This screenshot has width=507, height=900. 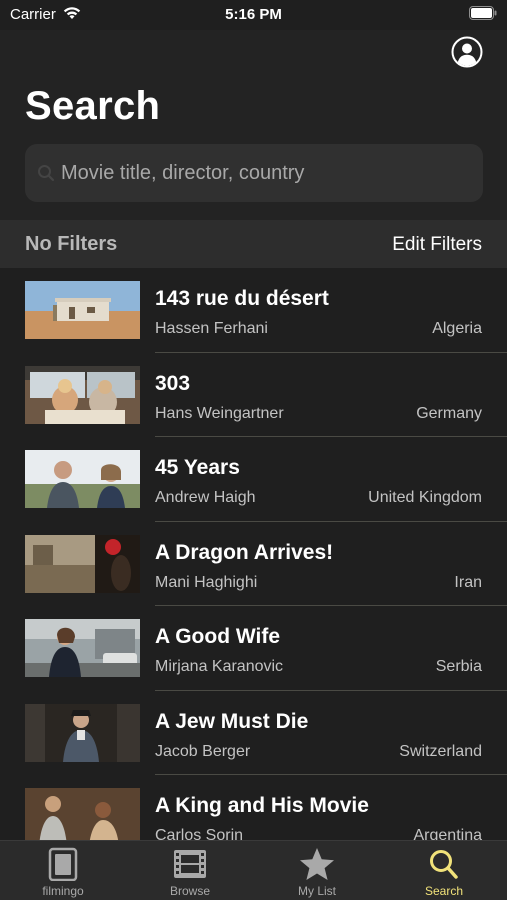 I want to click on search-input, so click(x=266, y=173).